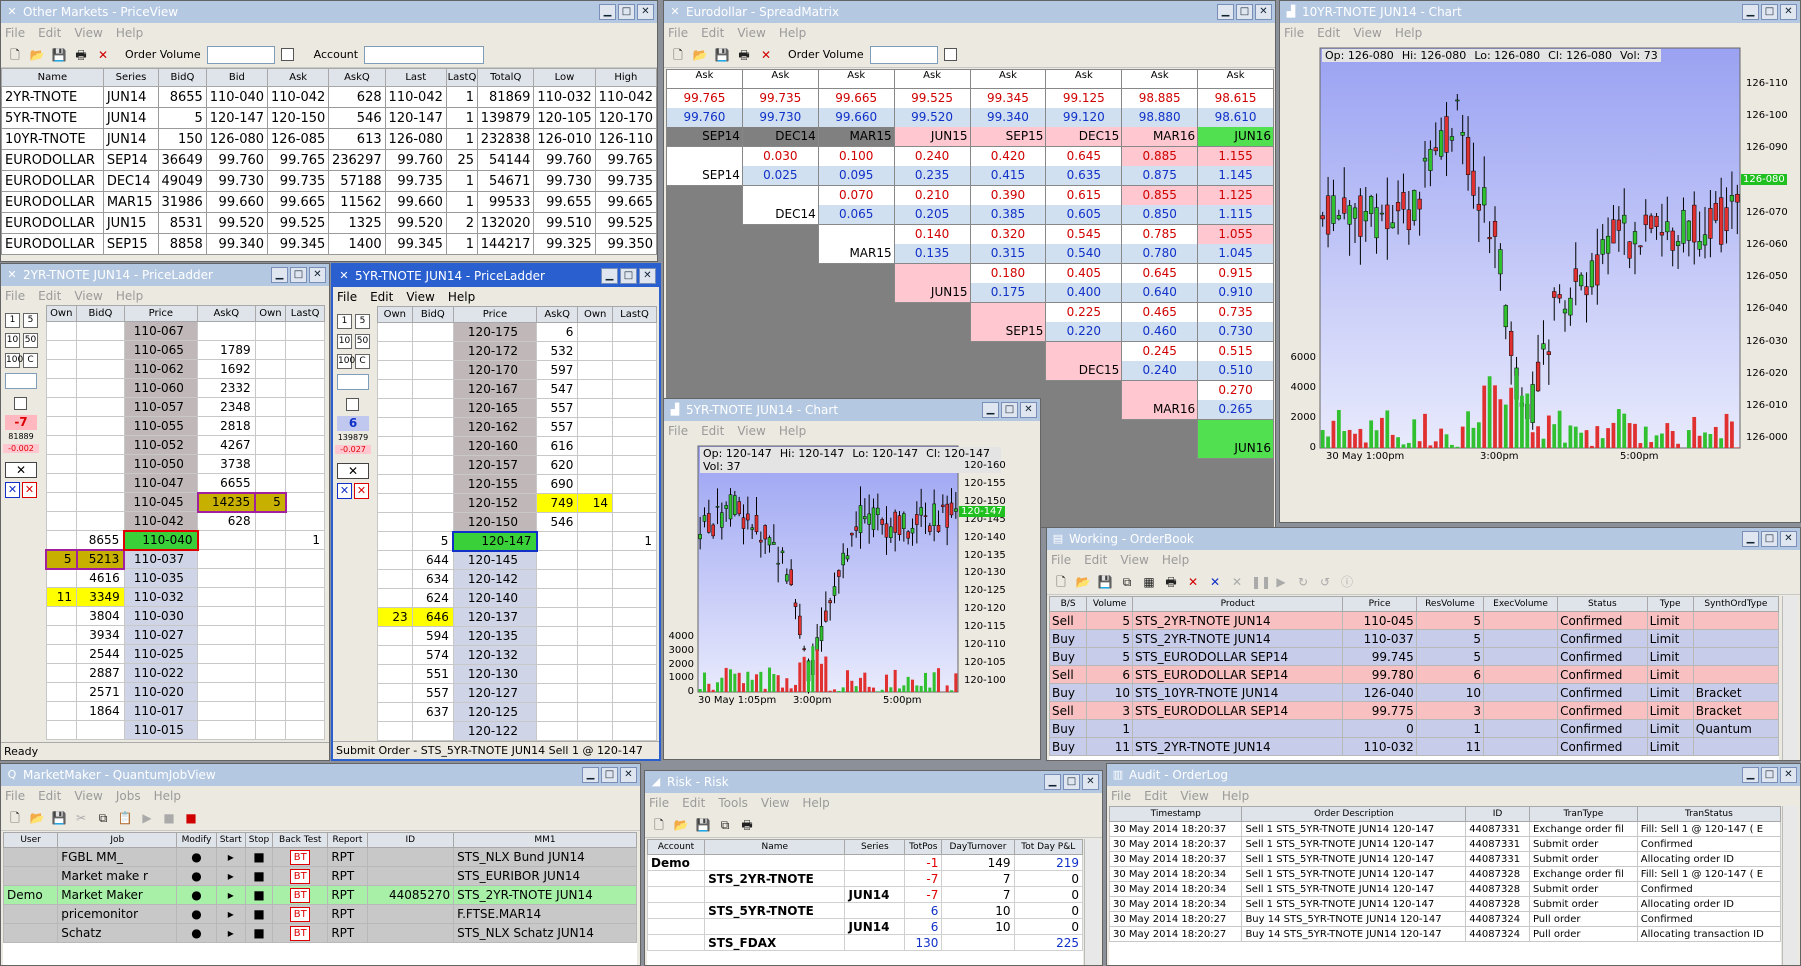  What do you see at coordinates (495, 332) in the screenshot?
I see `ladder-cell: 120-175` at bounding box center [495, 332].